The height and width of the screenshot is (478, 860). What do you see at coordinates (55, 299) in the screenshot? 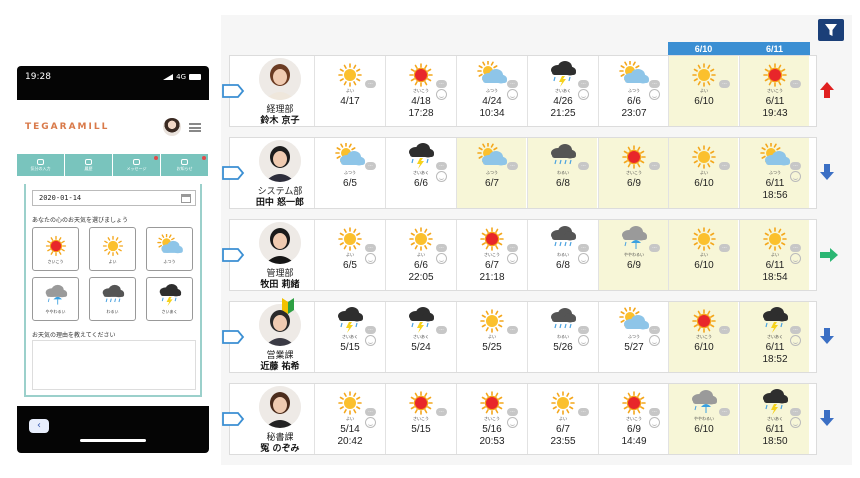
I see `weather-option-rain-cloud-umbrella: ややわるい` at bounding box center [55, 299].